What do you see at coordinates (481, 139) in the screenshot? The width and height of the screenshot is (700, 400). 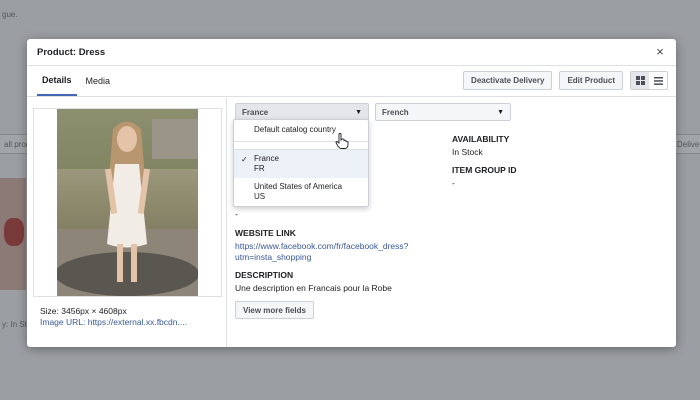 I see `availability-label: AVAILABILITY` at bounding box center [481, 139].